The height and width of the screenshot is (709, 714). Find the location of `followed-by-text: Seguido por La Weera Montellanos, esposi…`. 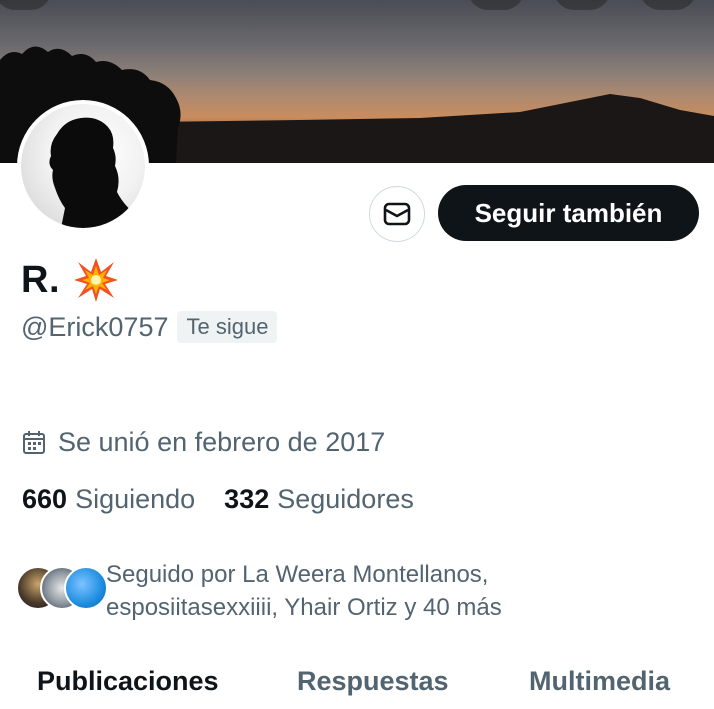

followed-by-text: Seguido por La Weera Montellanos, esposi… is located at coordinates (304, 591).